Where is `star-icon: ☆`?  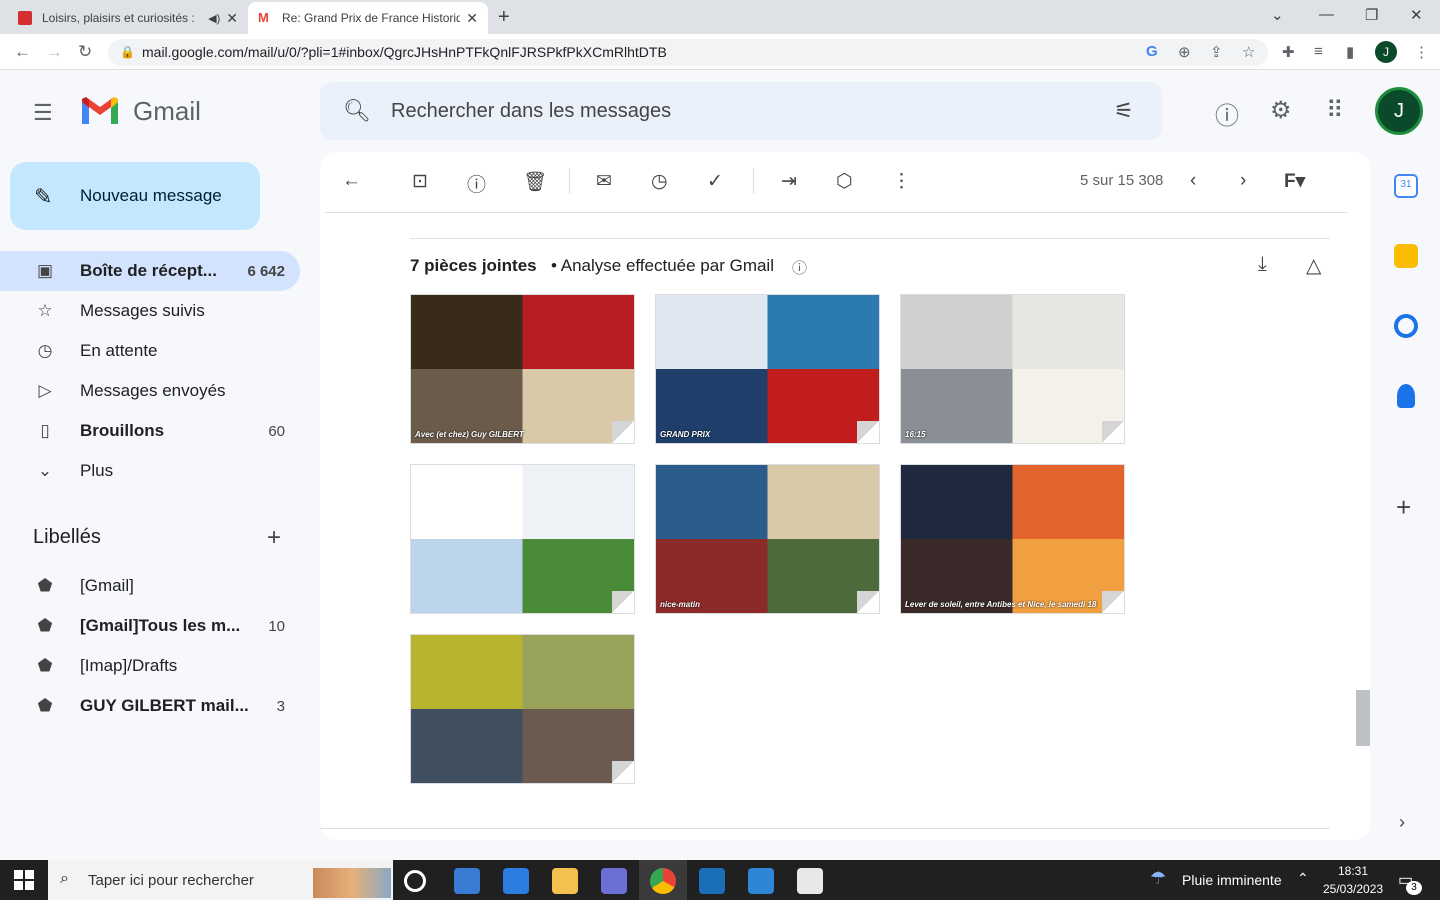
star-icon: ☆ is located at coordinates (45, 310).